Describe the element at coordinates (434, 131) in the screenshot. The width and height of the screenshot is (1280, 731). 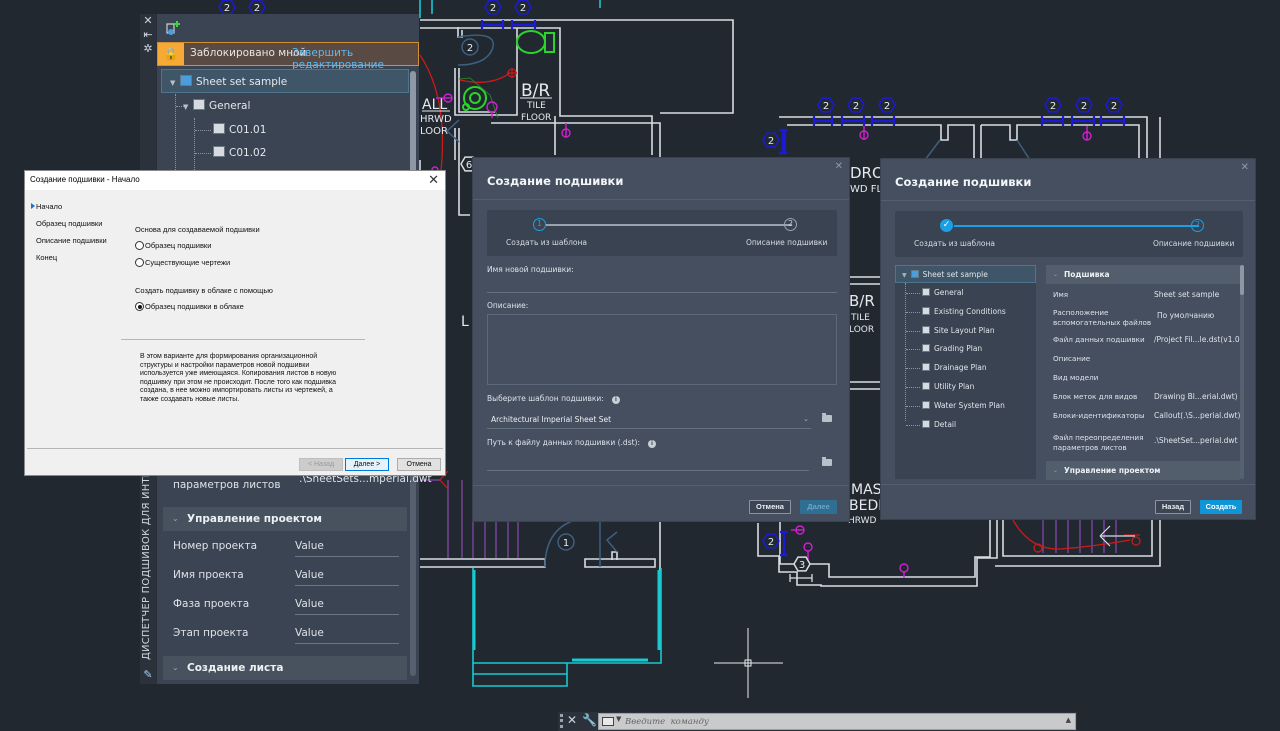
I see `room-label-loor: LOOR` at that location.